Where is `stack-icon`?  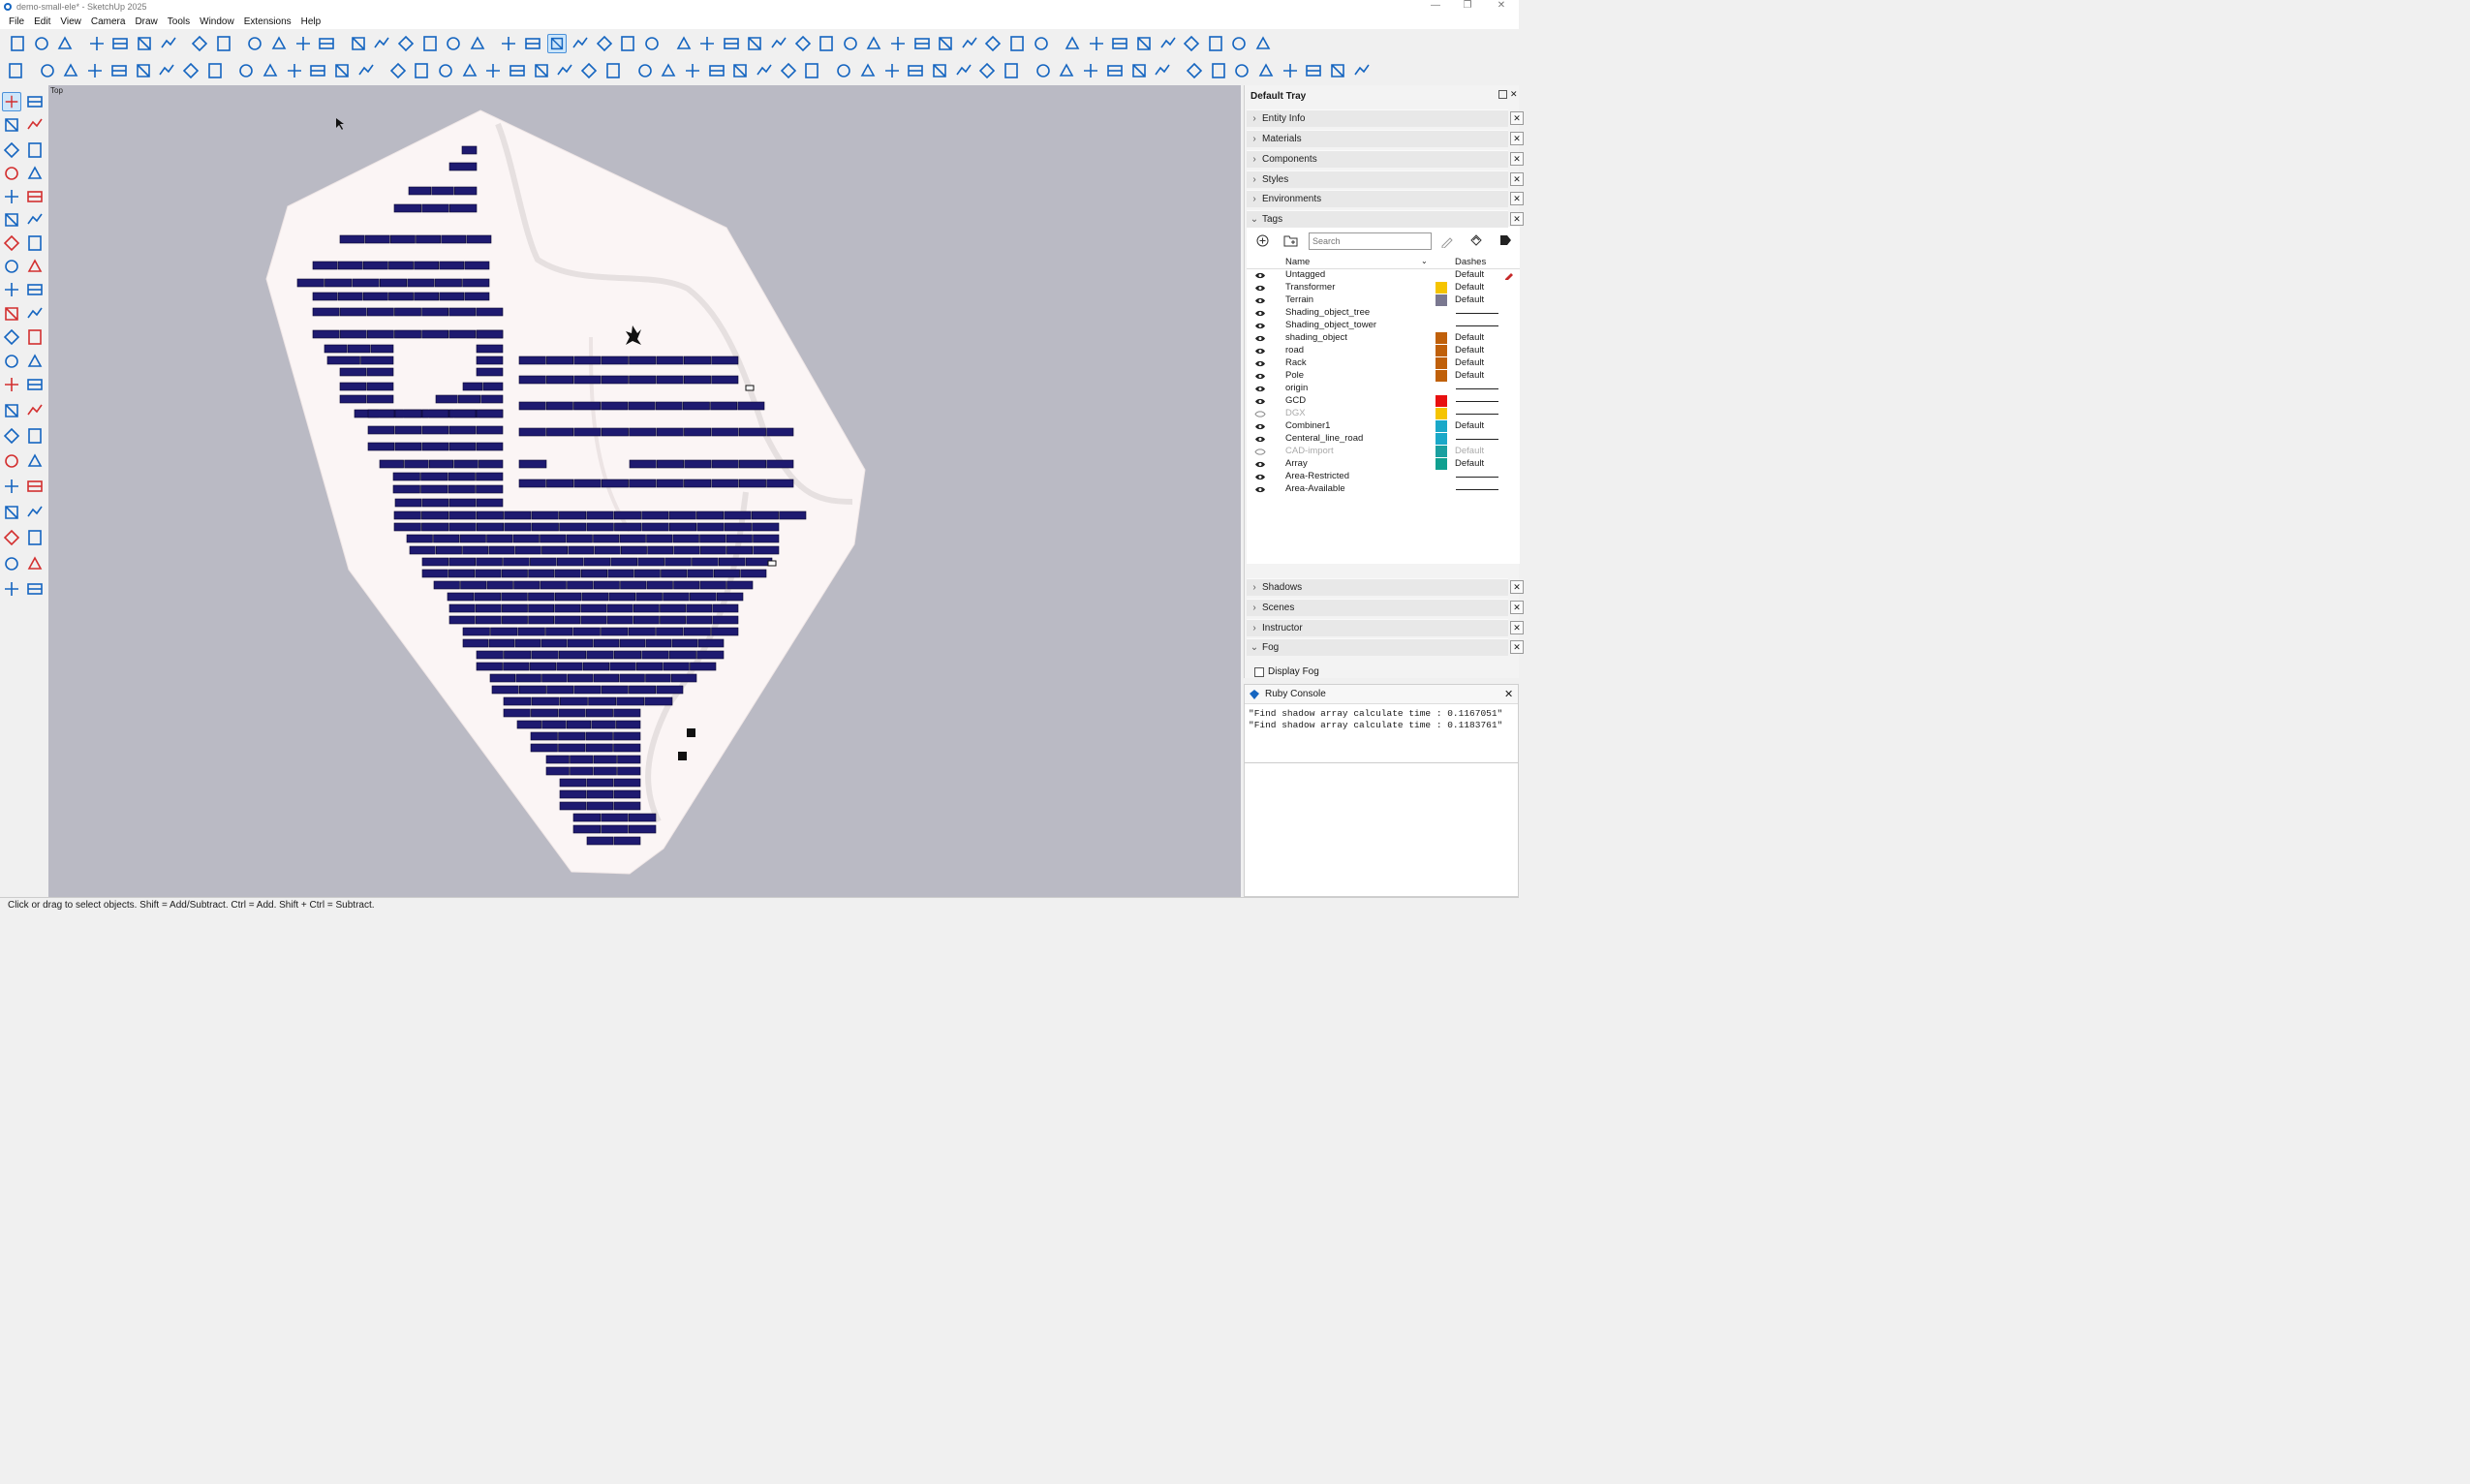 stack-icon is located at coordinates (1194, 70).